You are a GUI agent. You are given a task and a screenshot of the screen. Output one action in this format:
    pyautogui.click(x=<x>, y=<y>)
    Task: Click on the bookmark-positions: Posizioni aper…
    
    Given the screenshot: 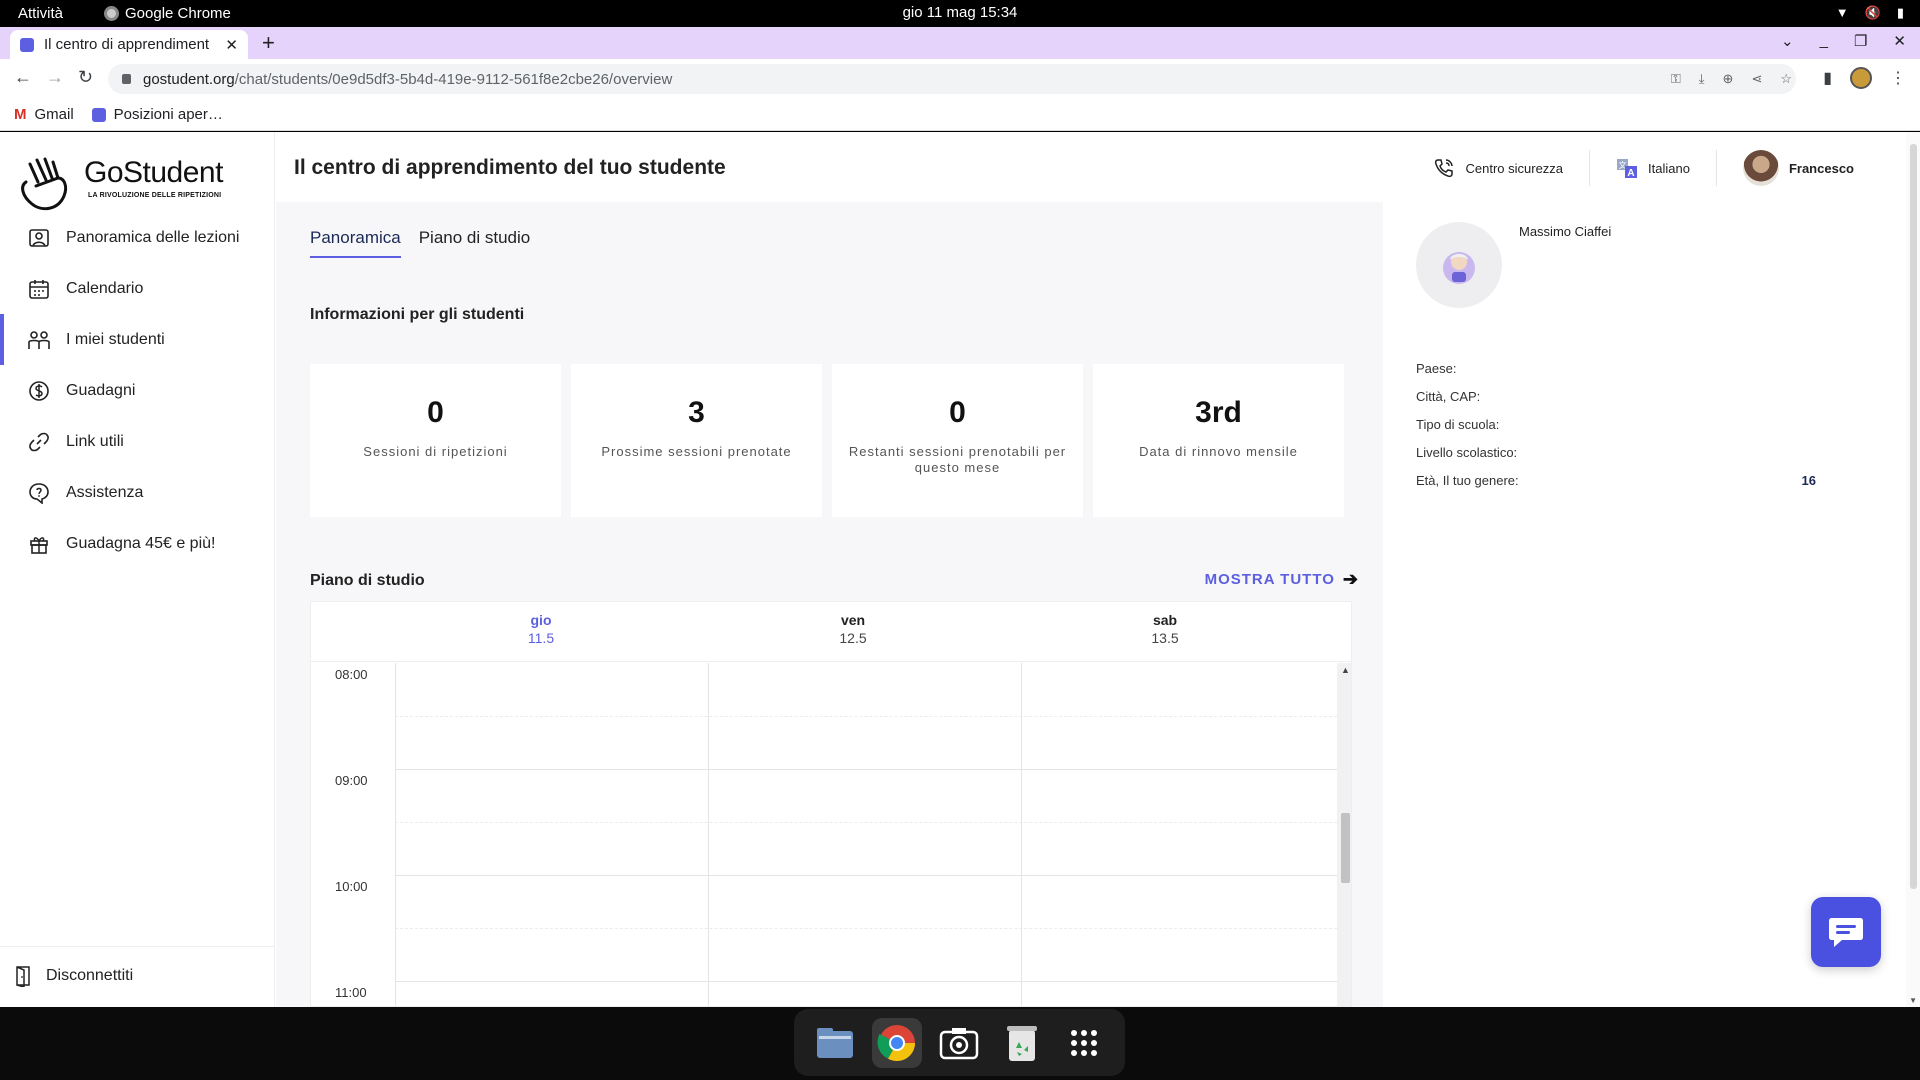 What is the action you would take?
    pyautogui.click(x=157, y=114)
    